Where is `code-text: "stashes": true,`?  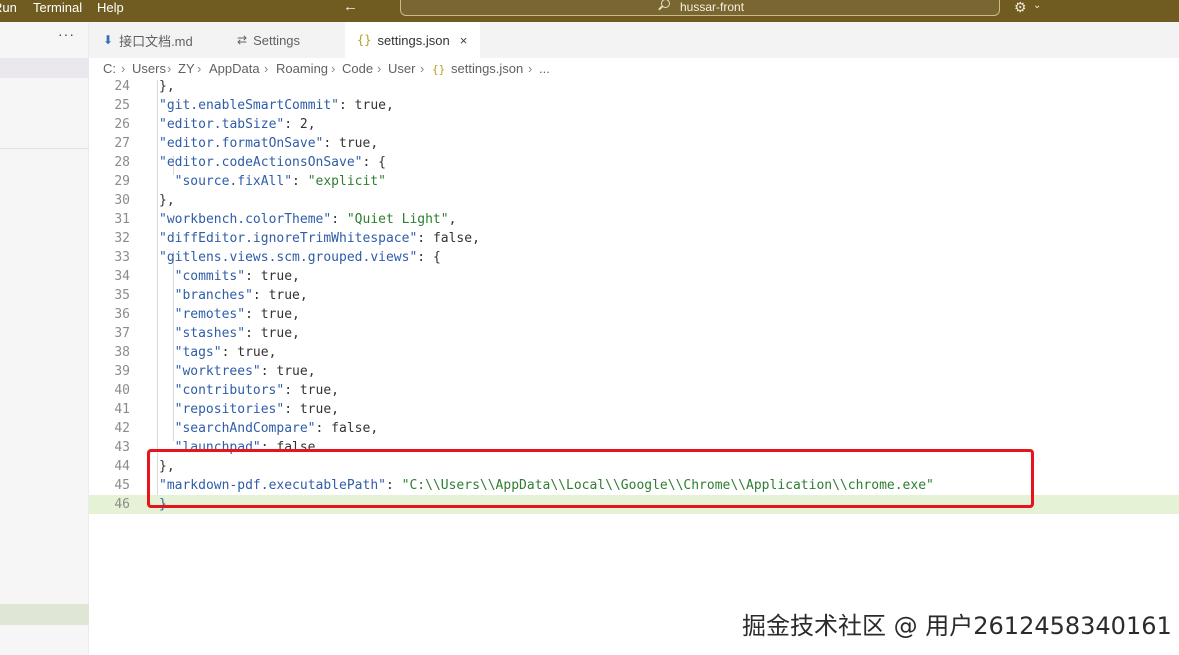 code-text: "stashes": true, is located at coordinates (237, 333).